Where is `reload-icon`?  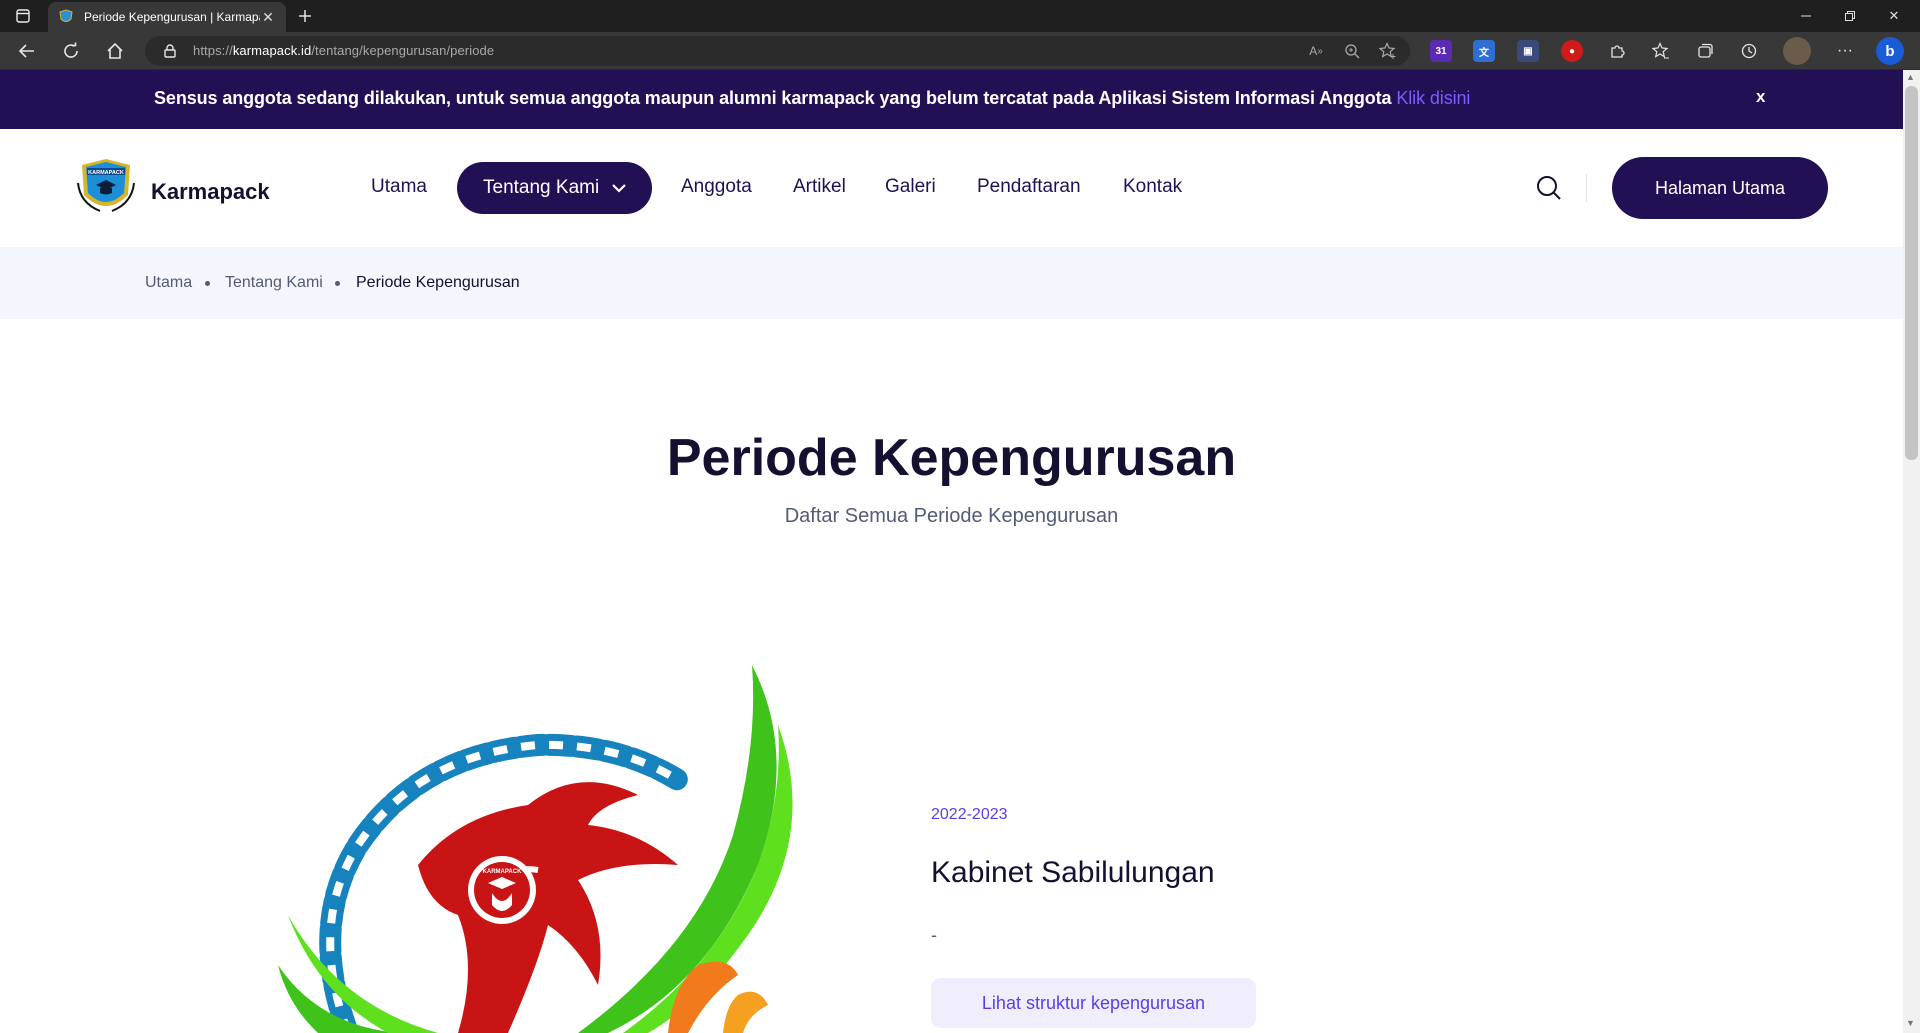 reload-icon is located at coordinates (71, 51).